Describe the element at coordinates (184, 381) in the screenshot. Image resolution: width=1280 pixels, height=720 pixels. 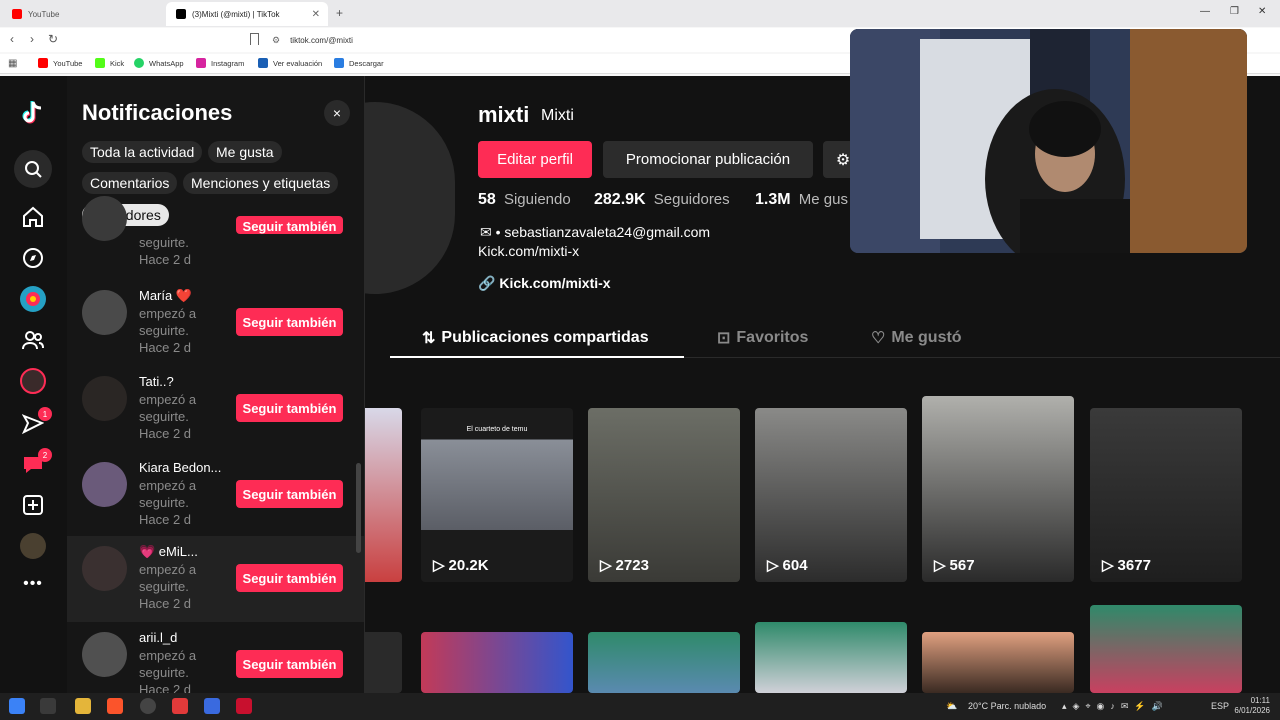
I see `user-name: Tati..?` at that location.